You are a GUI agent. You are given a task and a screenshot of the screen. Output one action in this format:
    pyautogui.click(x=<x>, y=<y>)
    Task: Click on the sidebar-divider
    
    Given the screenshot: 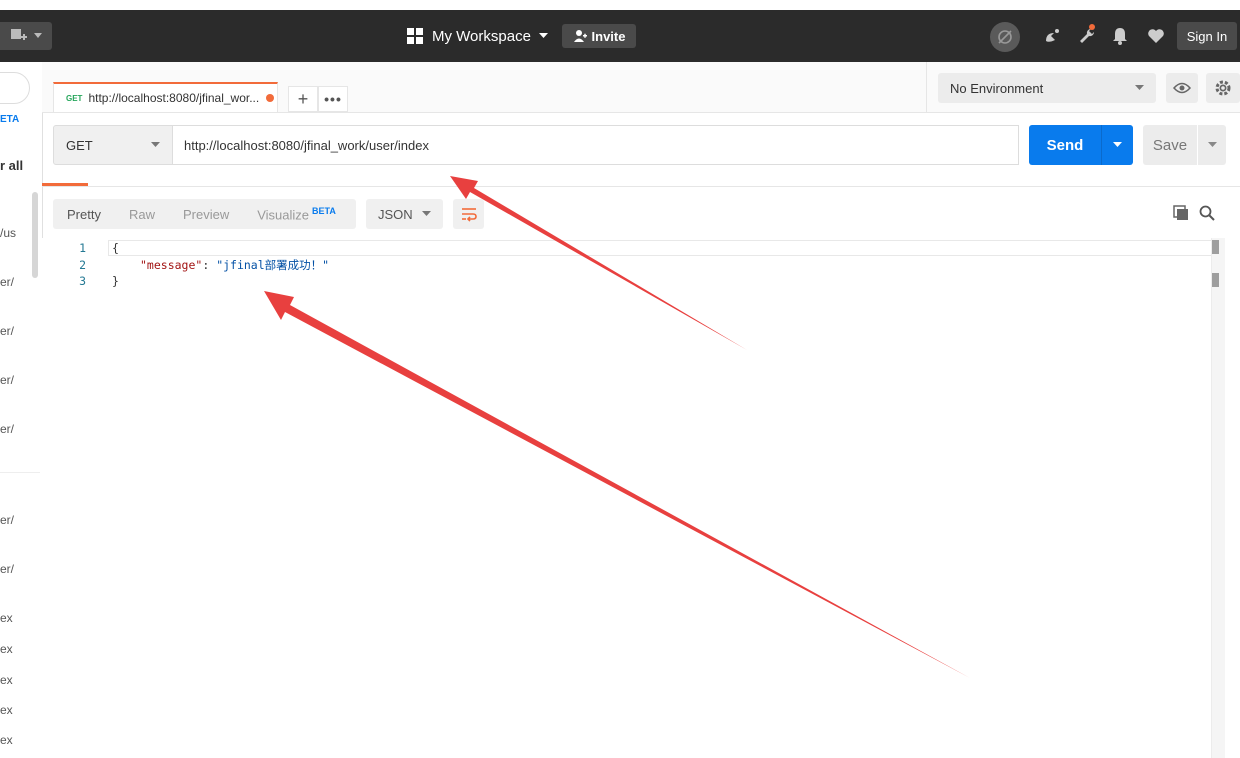 What is the action you would take?
    pyautogui.click(x=20, y=472)
    